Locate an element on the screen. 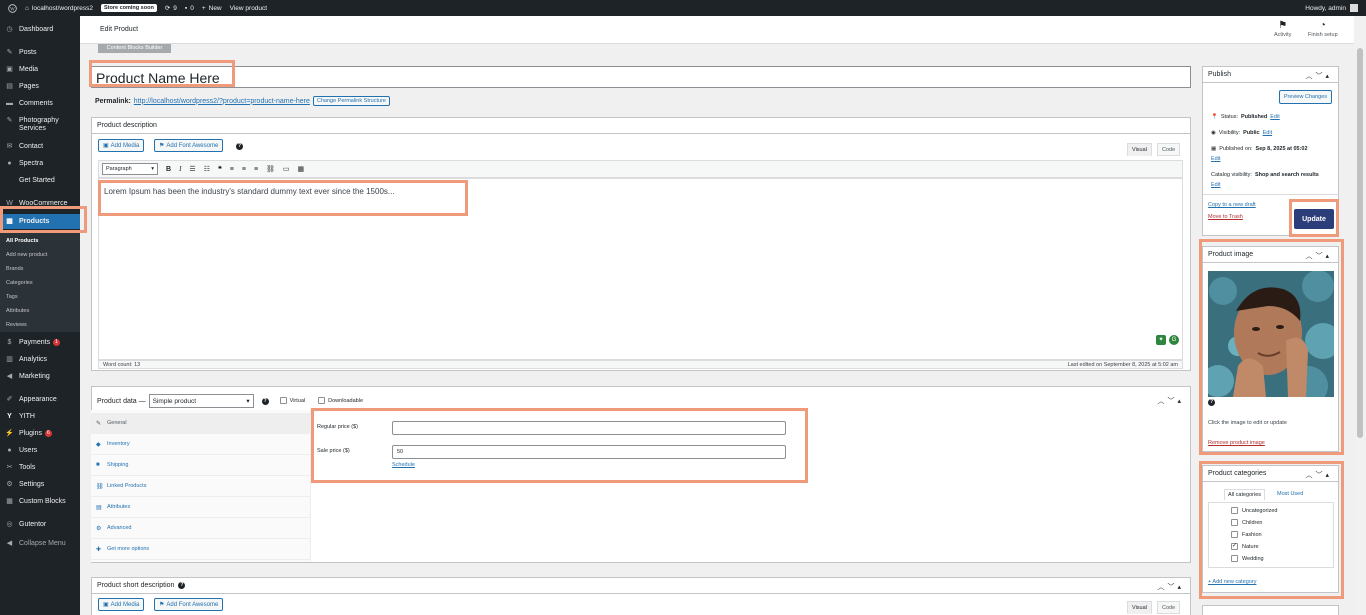 The image size is (1366, 615). view-product-link: View product is located at coordinates (248, 8).